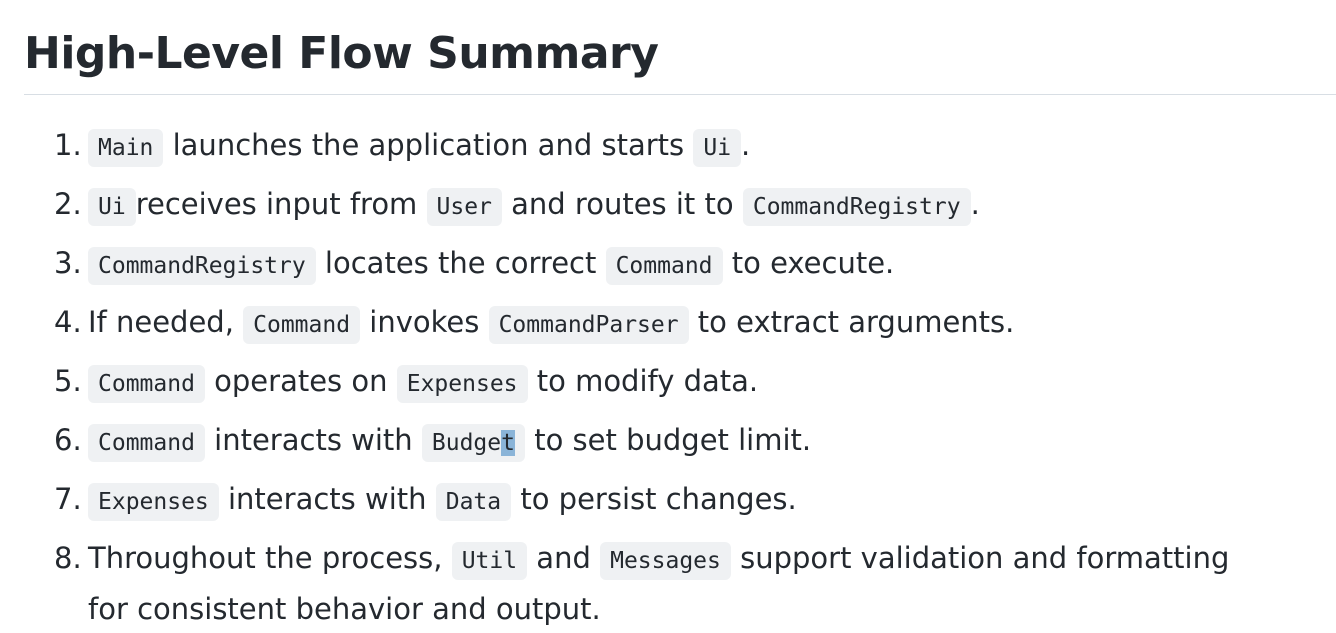 This screenshot has height=633, width=1336. I want to click on inline-code: User, so click(464, 207).